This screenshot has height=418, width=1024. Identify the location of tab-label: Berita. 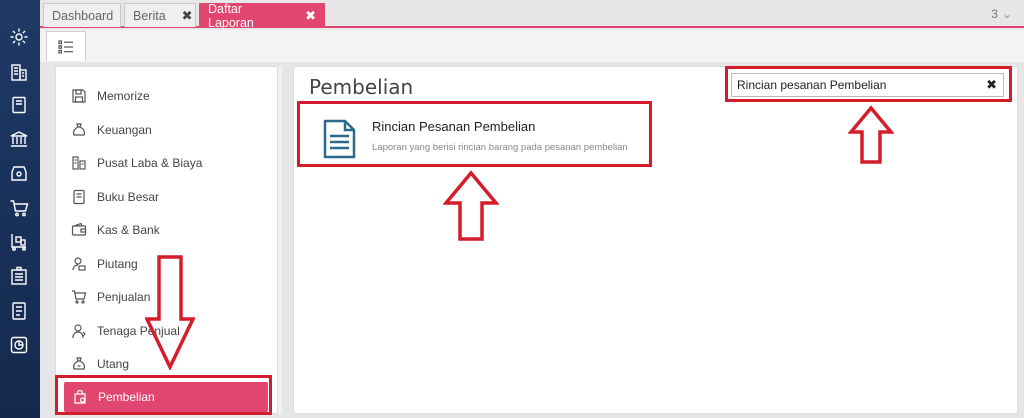
(149, 15).